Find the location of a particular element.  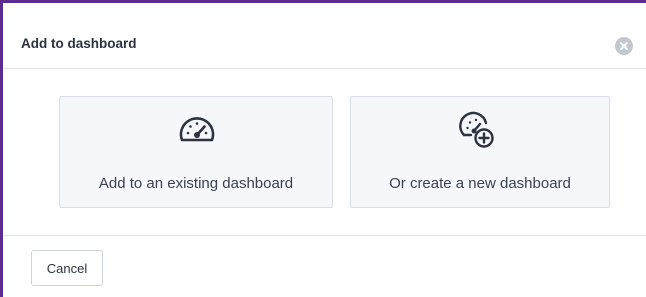

close-button is located at coordinates (624, 46).